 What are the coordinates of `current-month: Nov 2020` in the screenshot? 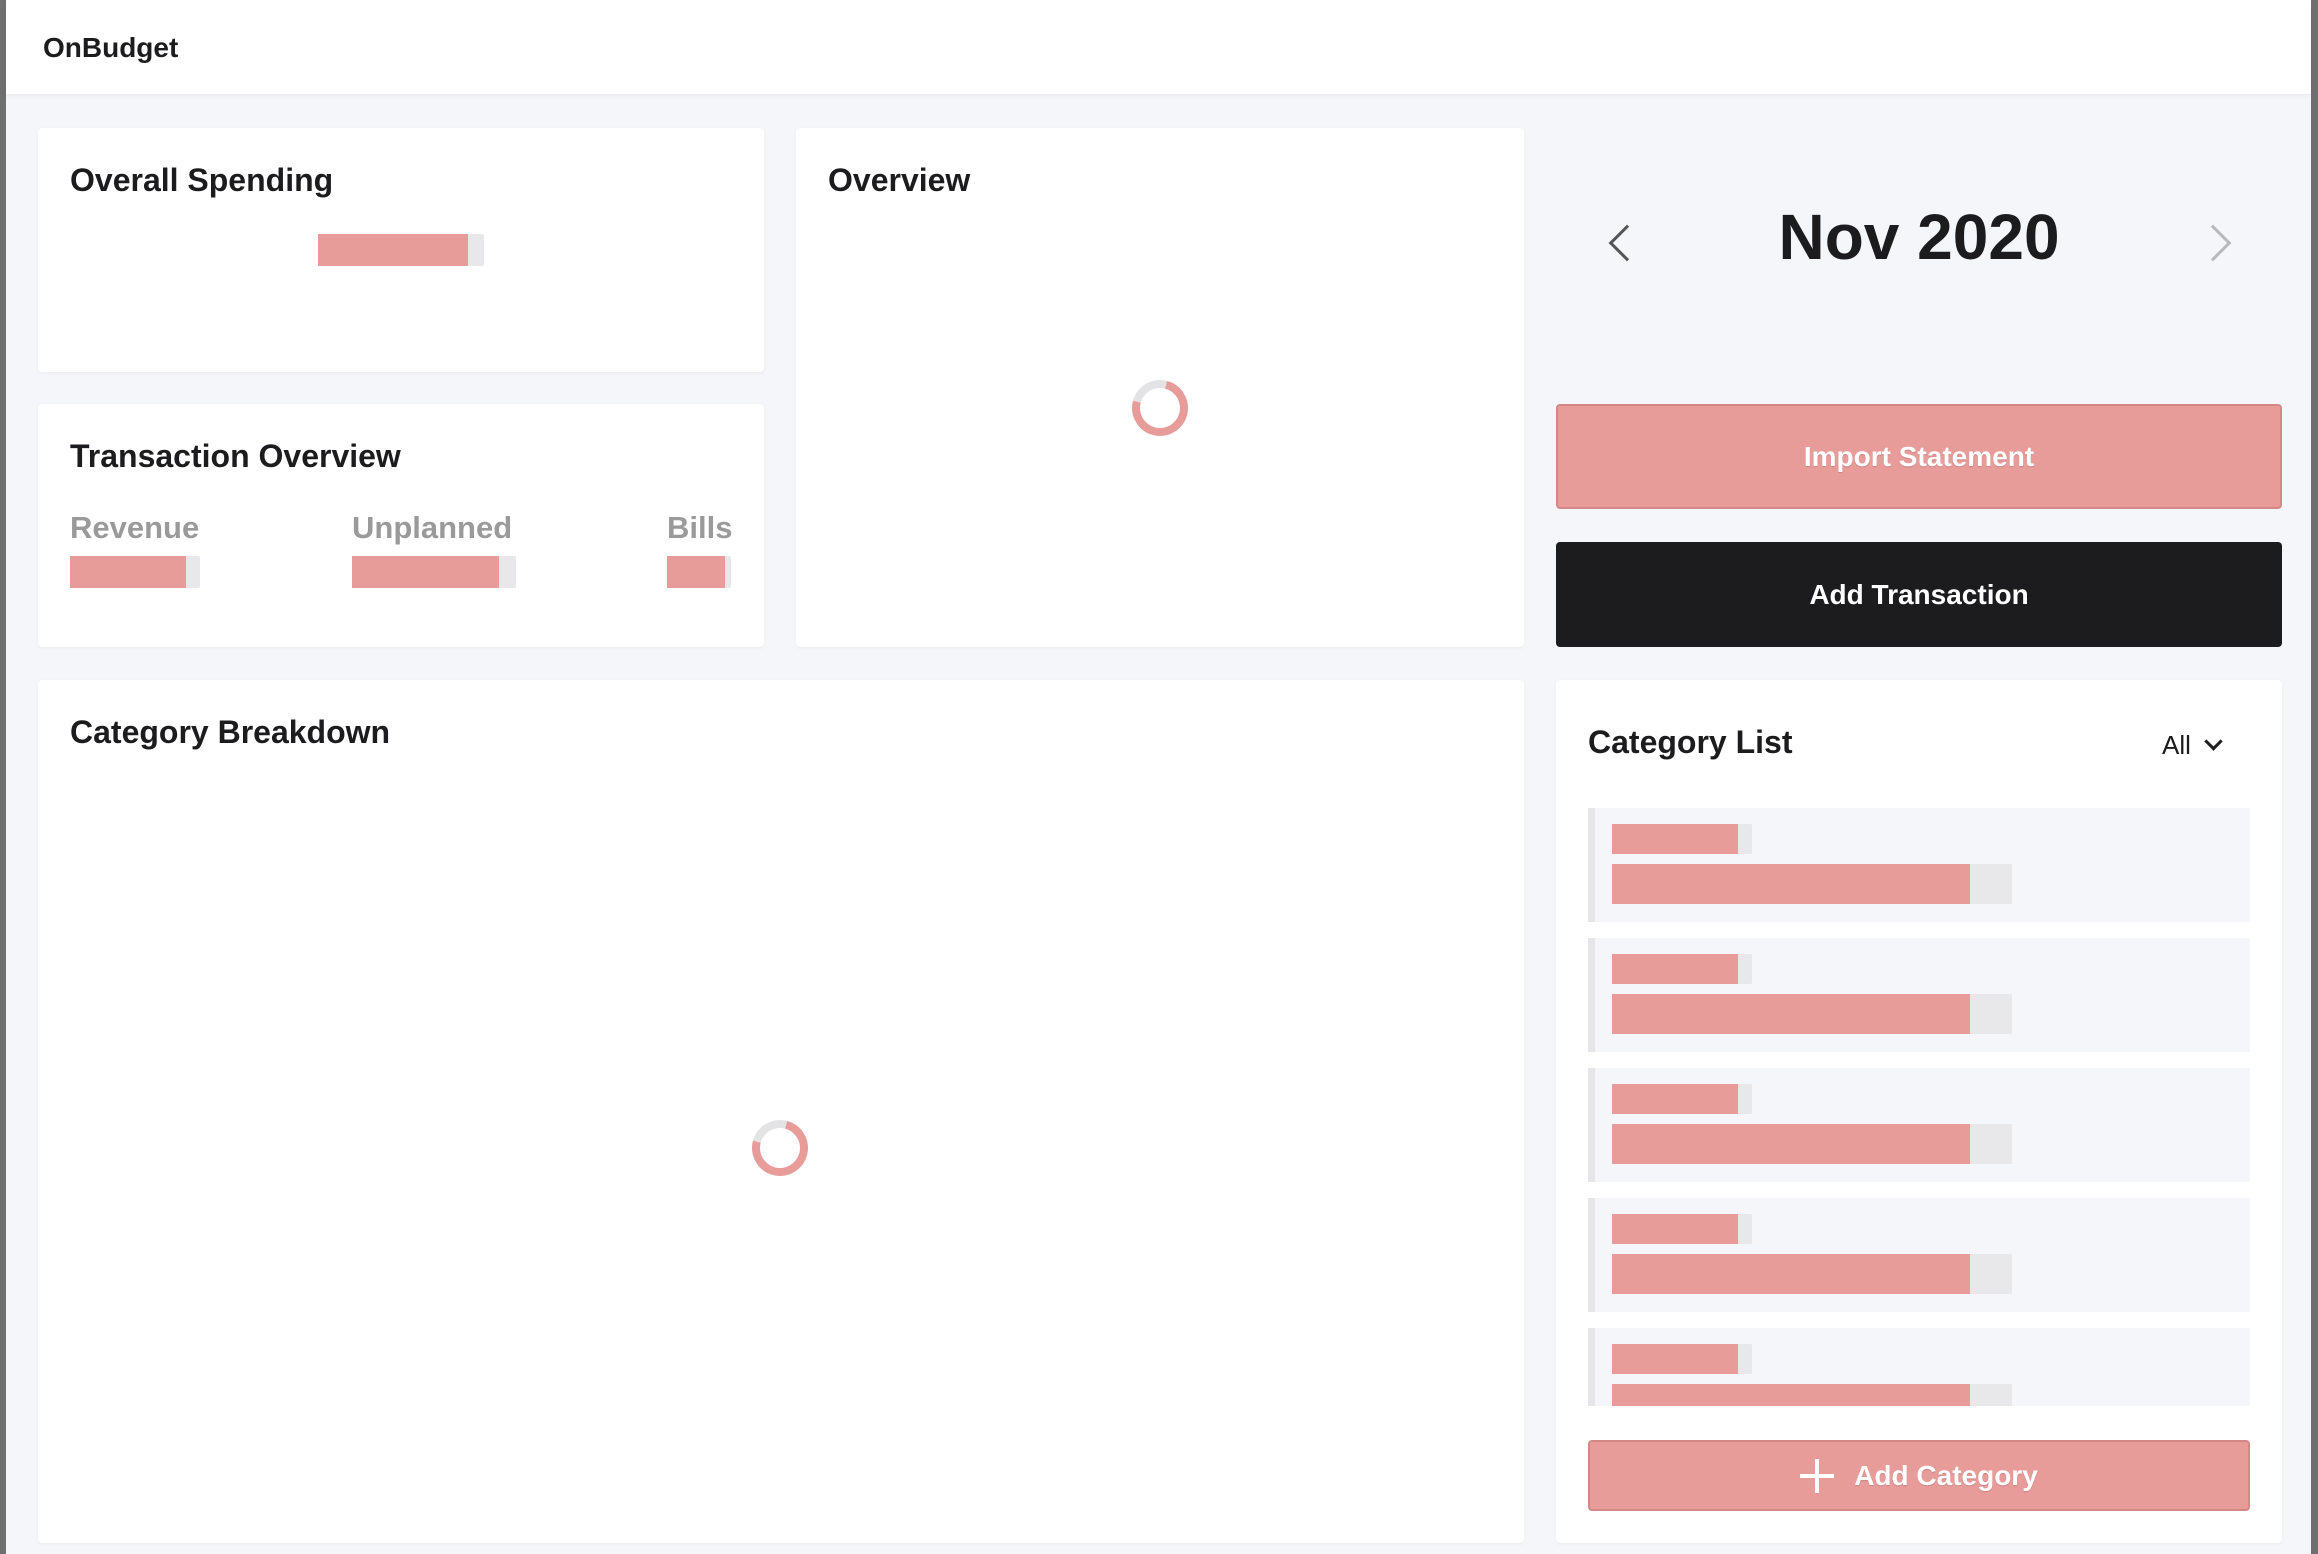 It's located at (1919, 237).